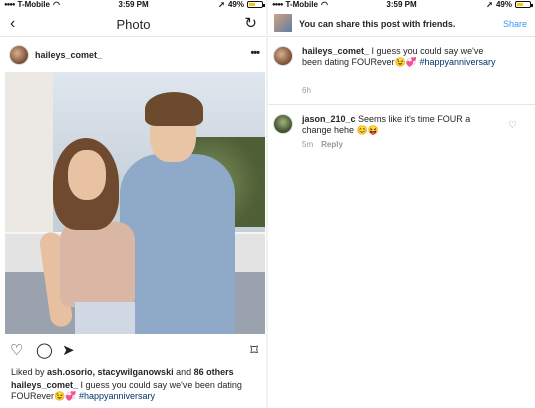  Describe the element at coordinates (401, 104) in the screenshot. I see `divider` at that location.